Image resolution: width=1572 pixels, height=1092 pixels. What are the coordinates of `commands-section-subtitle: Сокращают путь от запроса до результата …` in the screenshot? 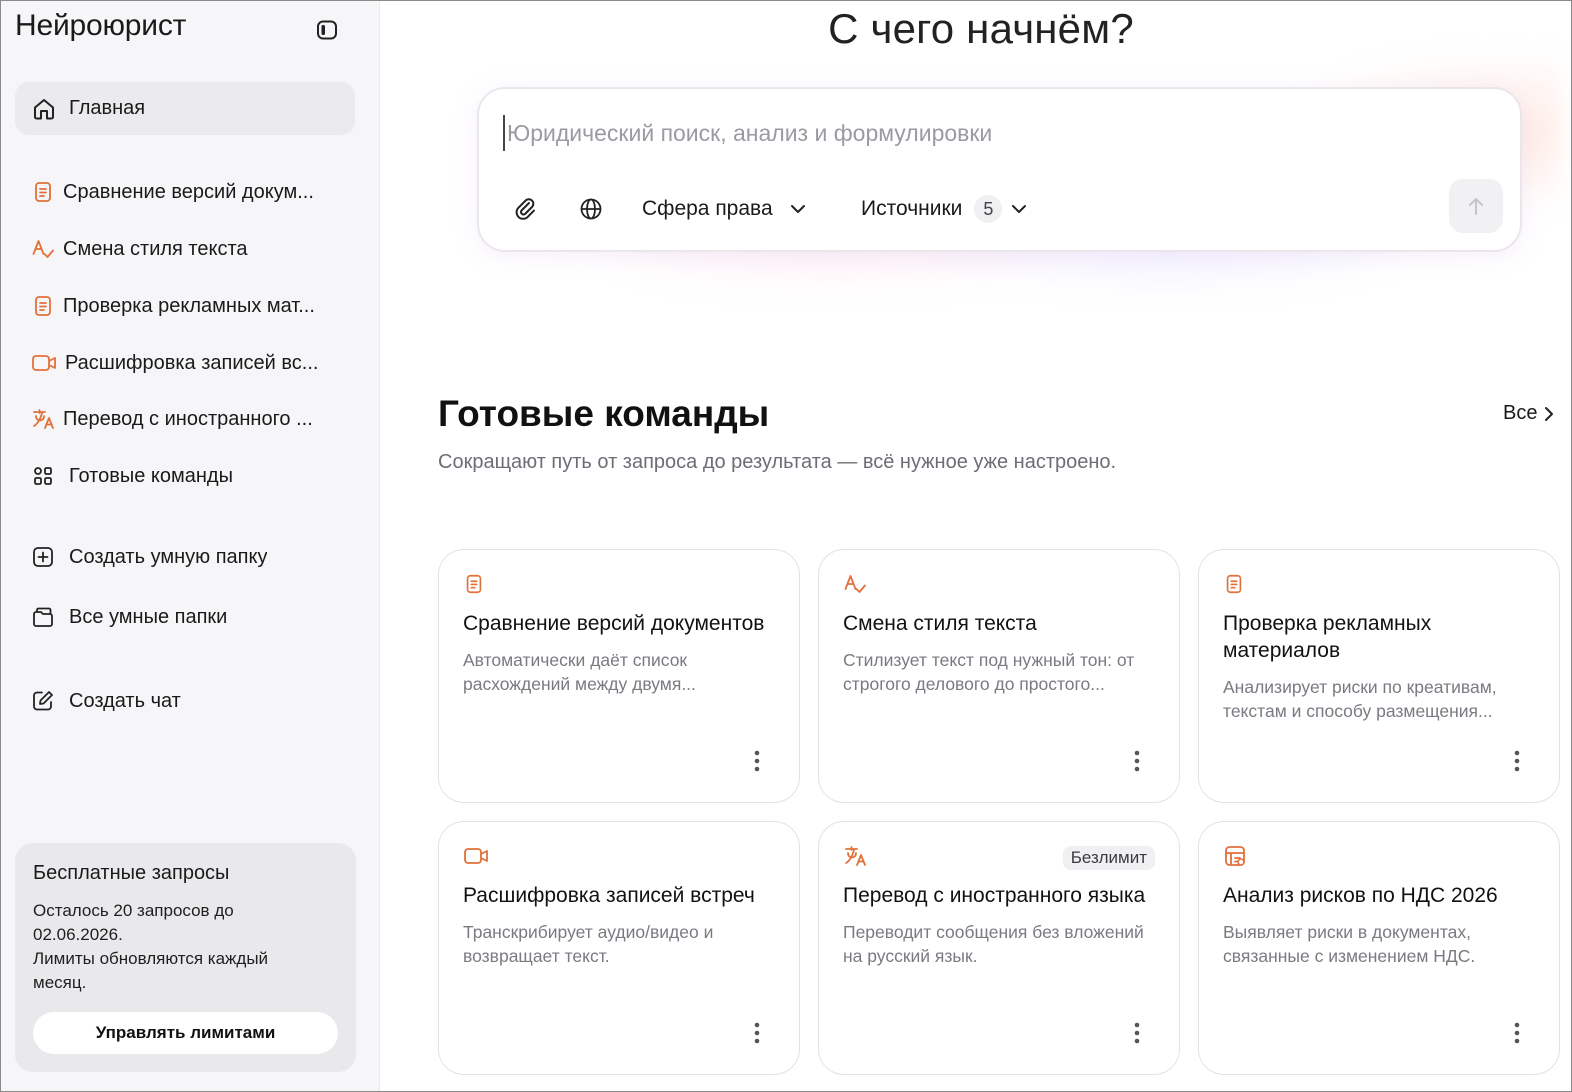 It's located at (777, 462).